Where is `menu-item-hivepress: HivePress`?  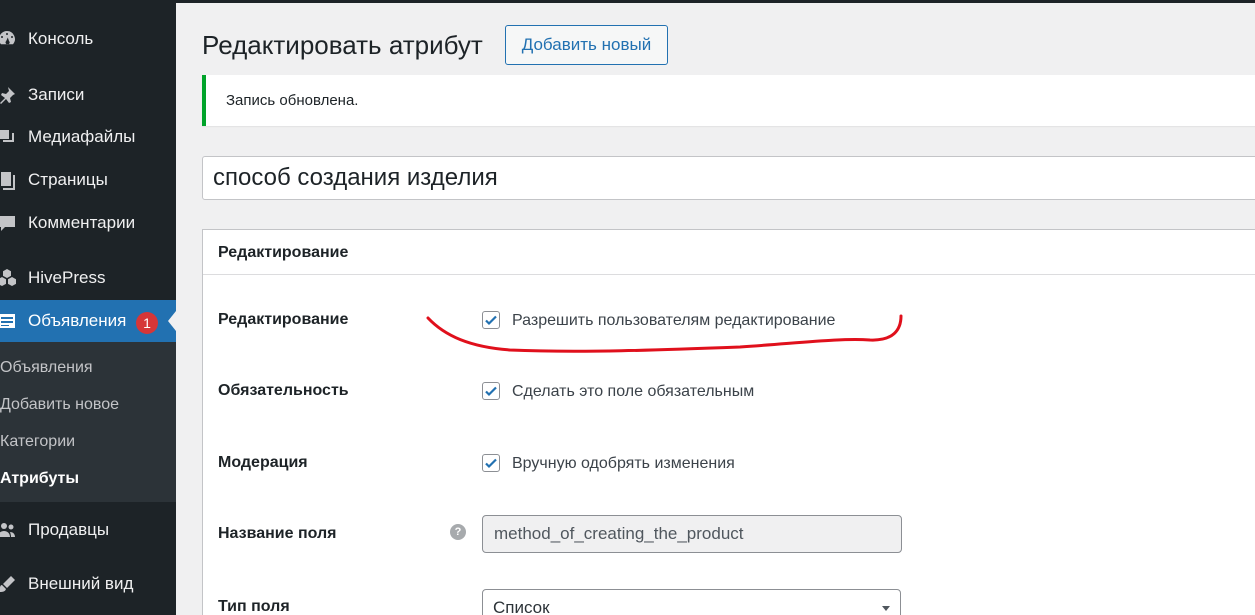
menu-item-hivepress: HivePress is located at coordinates (88, 278).